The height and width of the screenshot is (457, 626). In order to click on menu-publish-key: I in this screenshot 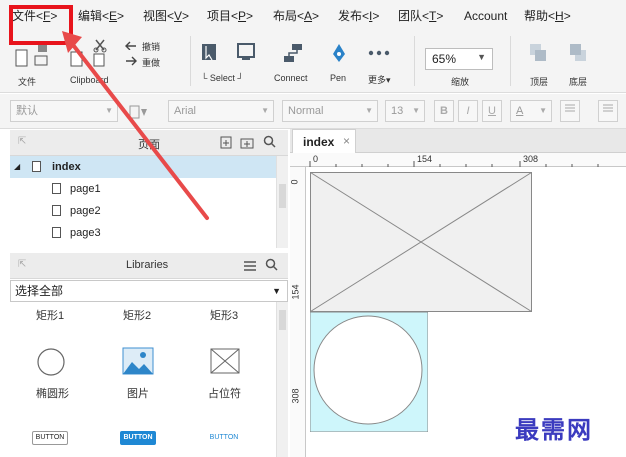, I will do `click(371, 16)`.